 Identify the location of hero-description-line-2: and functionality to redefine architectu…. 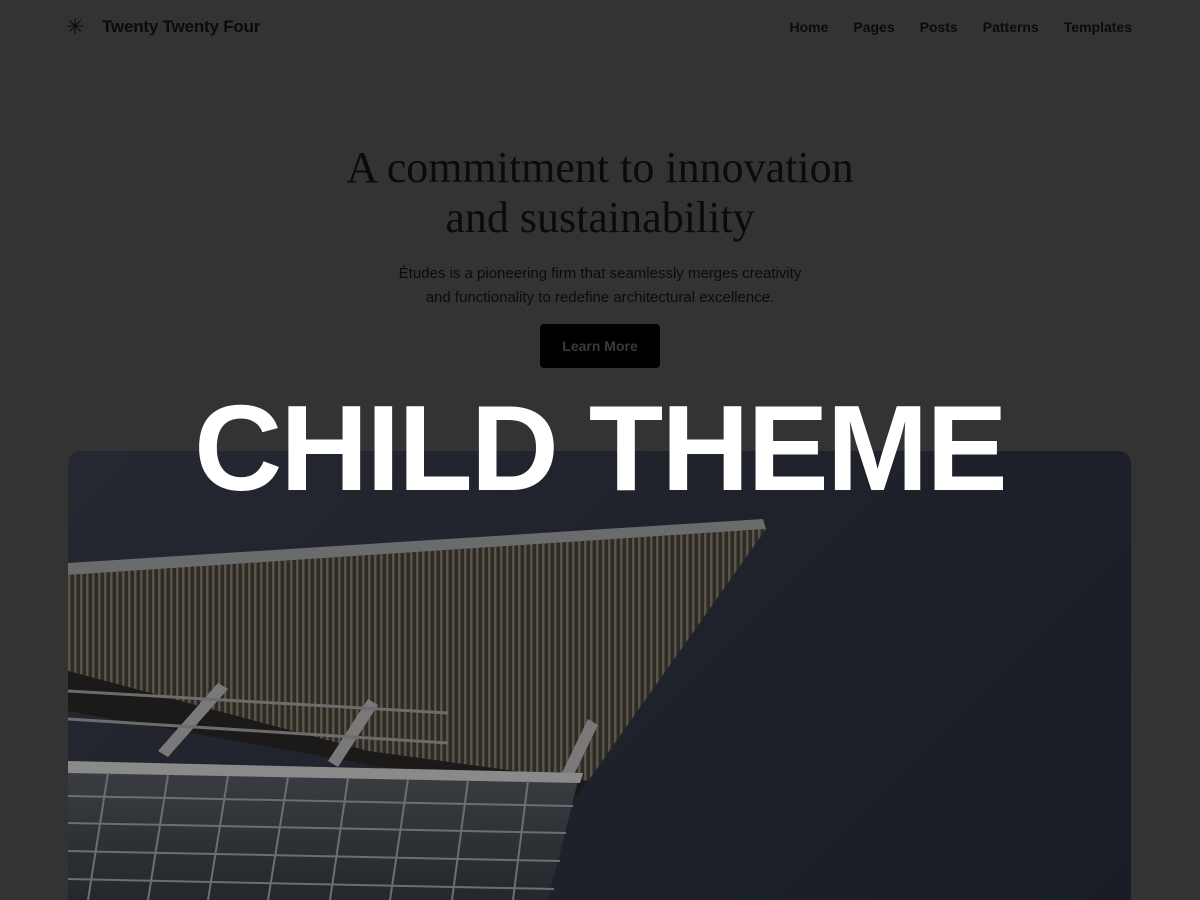
(600, 297).